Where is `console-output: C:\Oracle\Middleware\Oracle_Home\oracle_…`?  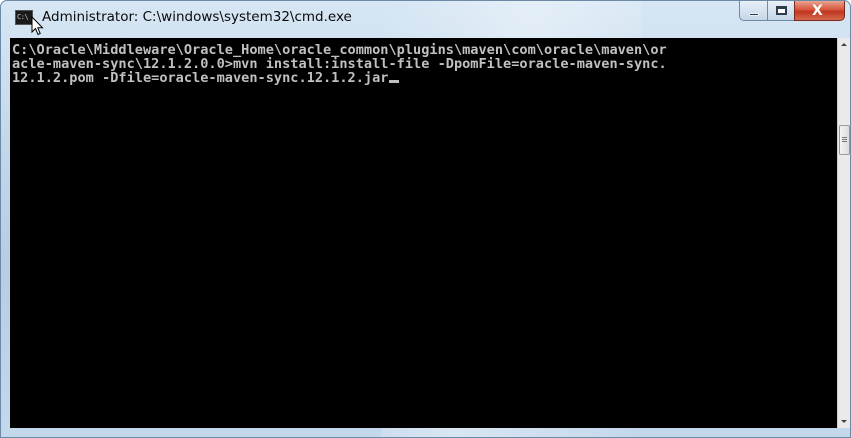
console-output: C:\Oracle\Middleware\Oracle_Home\oracle_… is located at coordinates (339, 64).